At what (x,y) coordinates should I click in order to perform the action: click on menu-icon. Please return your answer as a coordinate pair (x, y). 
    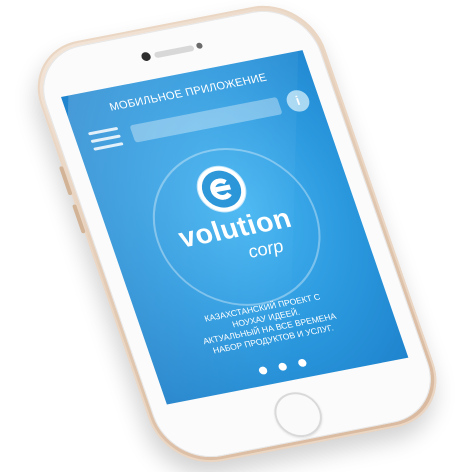
    Looking at the image, I should click on (105, 139).